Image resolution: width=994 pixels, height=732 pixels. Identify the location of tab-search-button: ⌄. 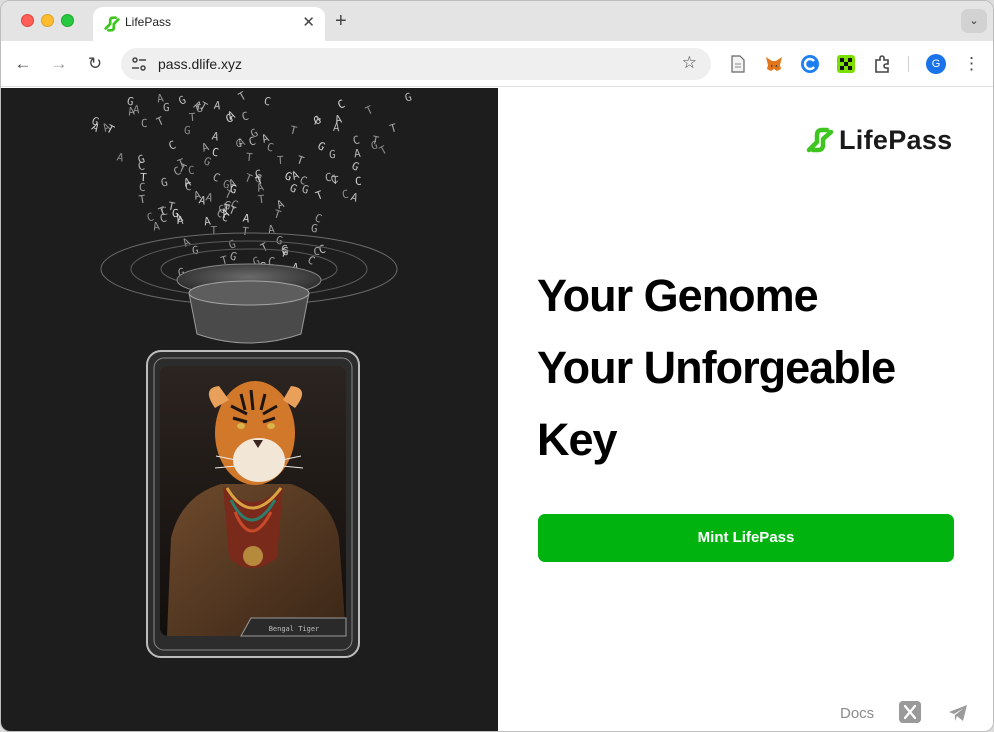
(974, 21).